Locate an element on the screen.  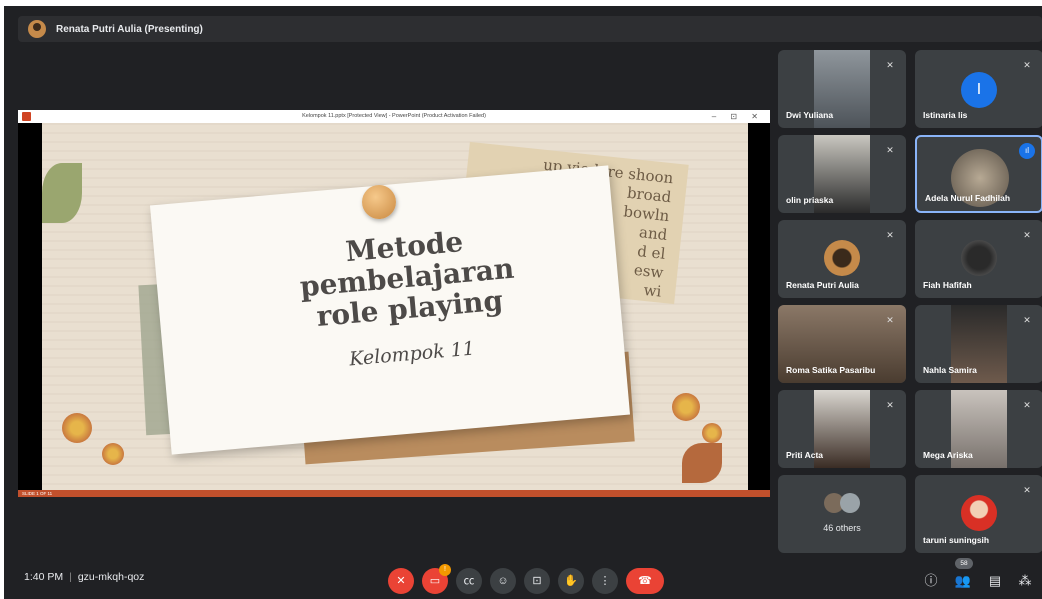
participant-name: Fiah Hafifah is located at coordinates (947, 285).